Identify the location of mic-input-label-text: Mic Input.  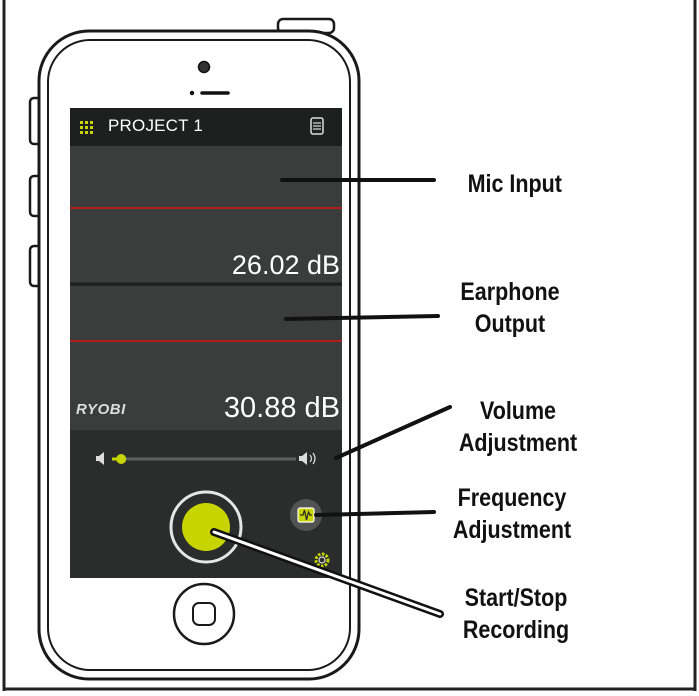
(514, 184).